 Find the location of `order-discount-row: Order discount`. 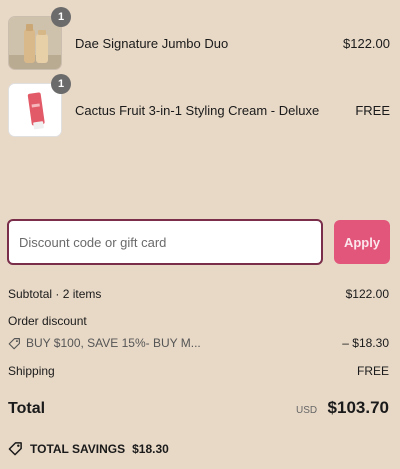

order-discount-row: Order discount is located at coordinates (198, 321).